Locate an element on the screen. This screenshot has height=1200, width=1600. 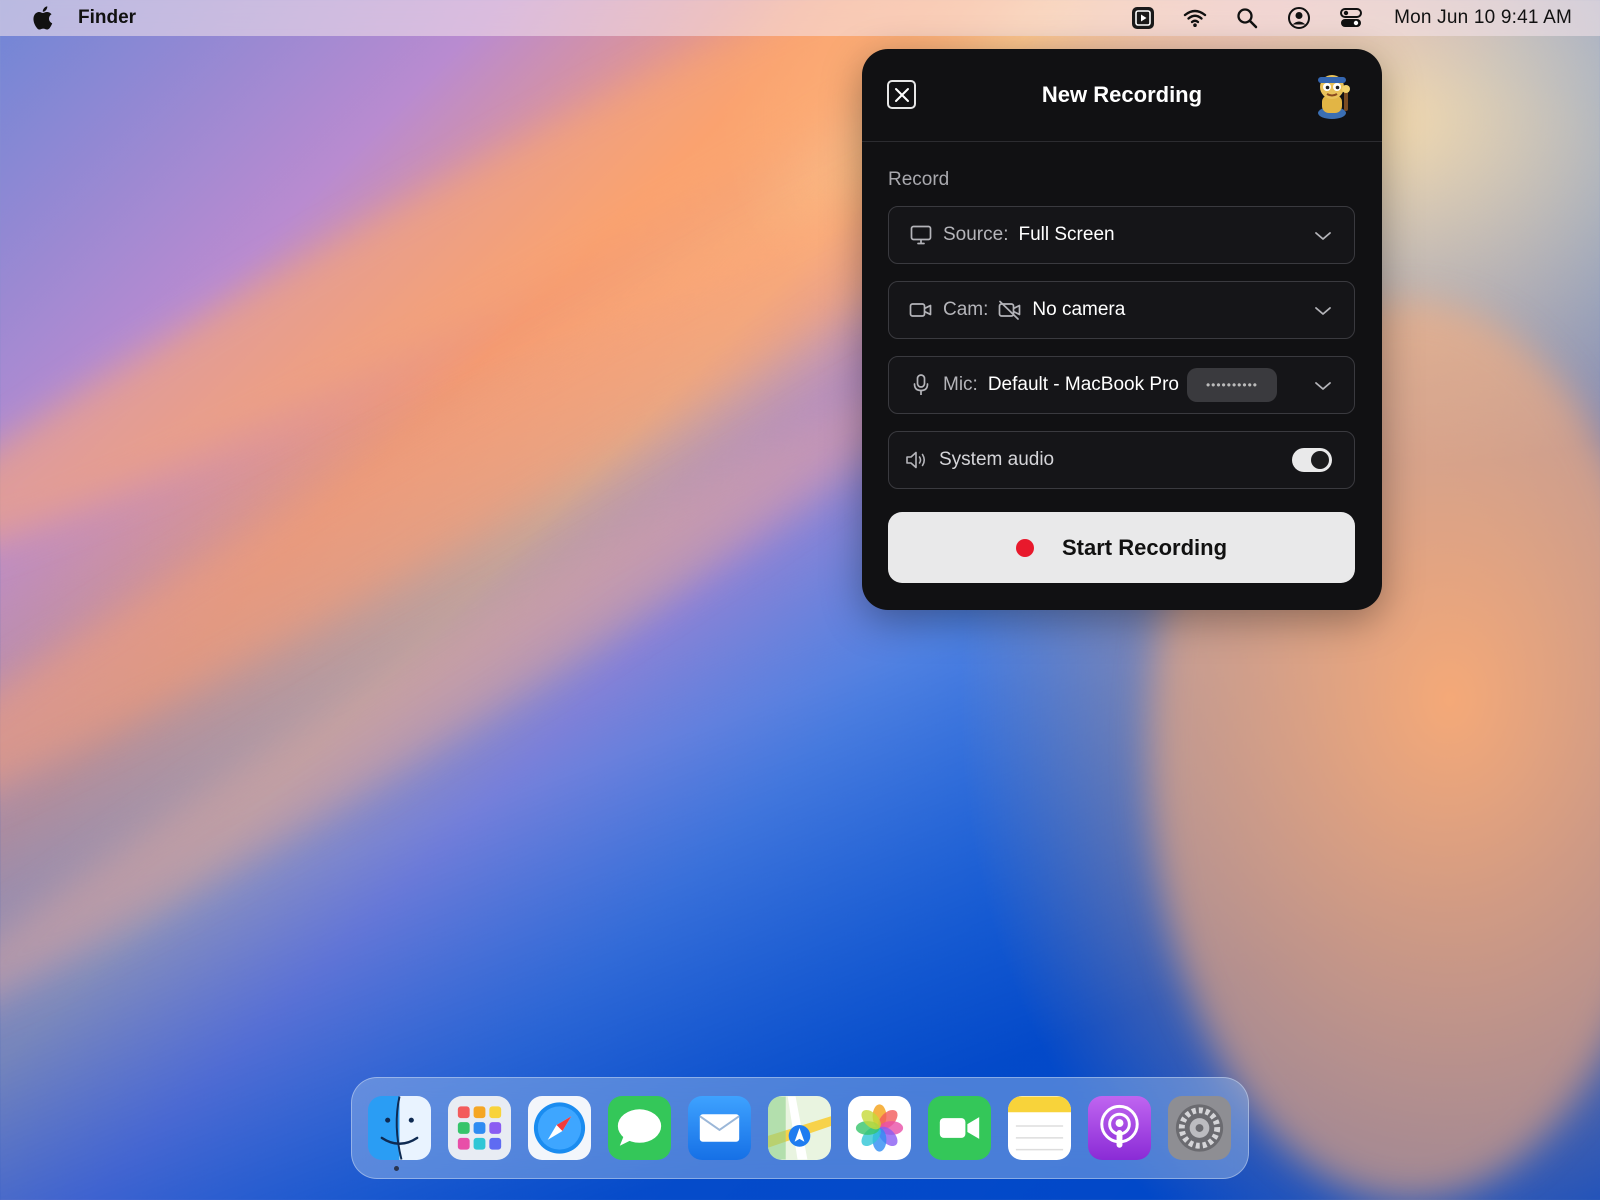
record-section-label: Record is located at coordinates (919, 179).